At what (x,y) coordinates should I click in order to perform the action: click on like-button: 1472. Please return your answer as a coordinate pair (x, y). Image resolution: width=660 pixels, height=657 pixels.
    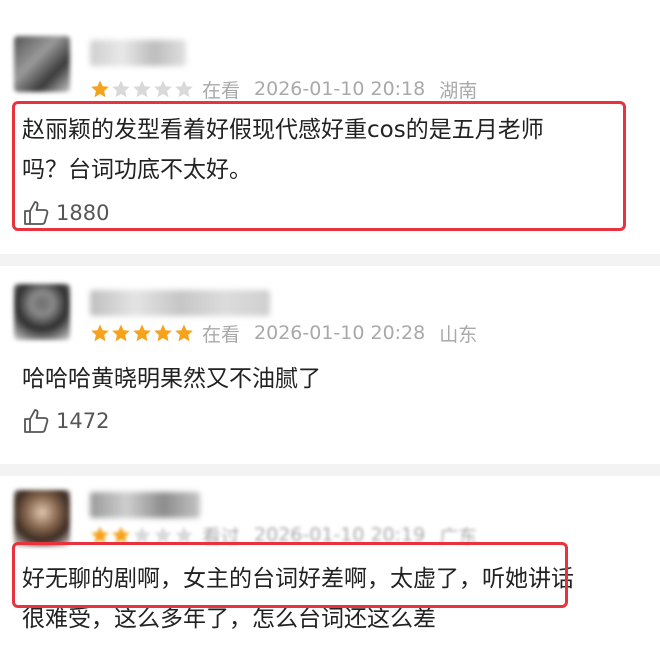
    Looking at the image, I should click on (65, 421).